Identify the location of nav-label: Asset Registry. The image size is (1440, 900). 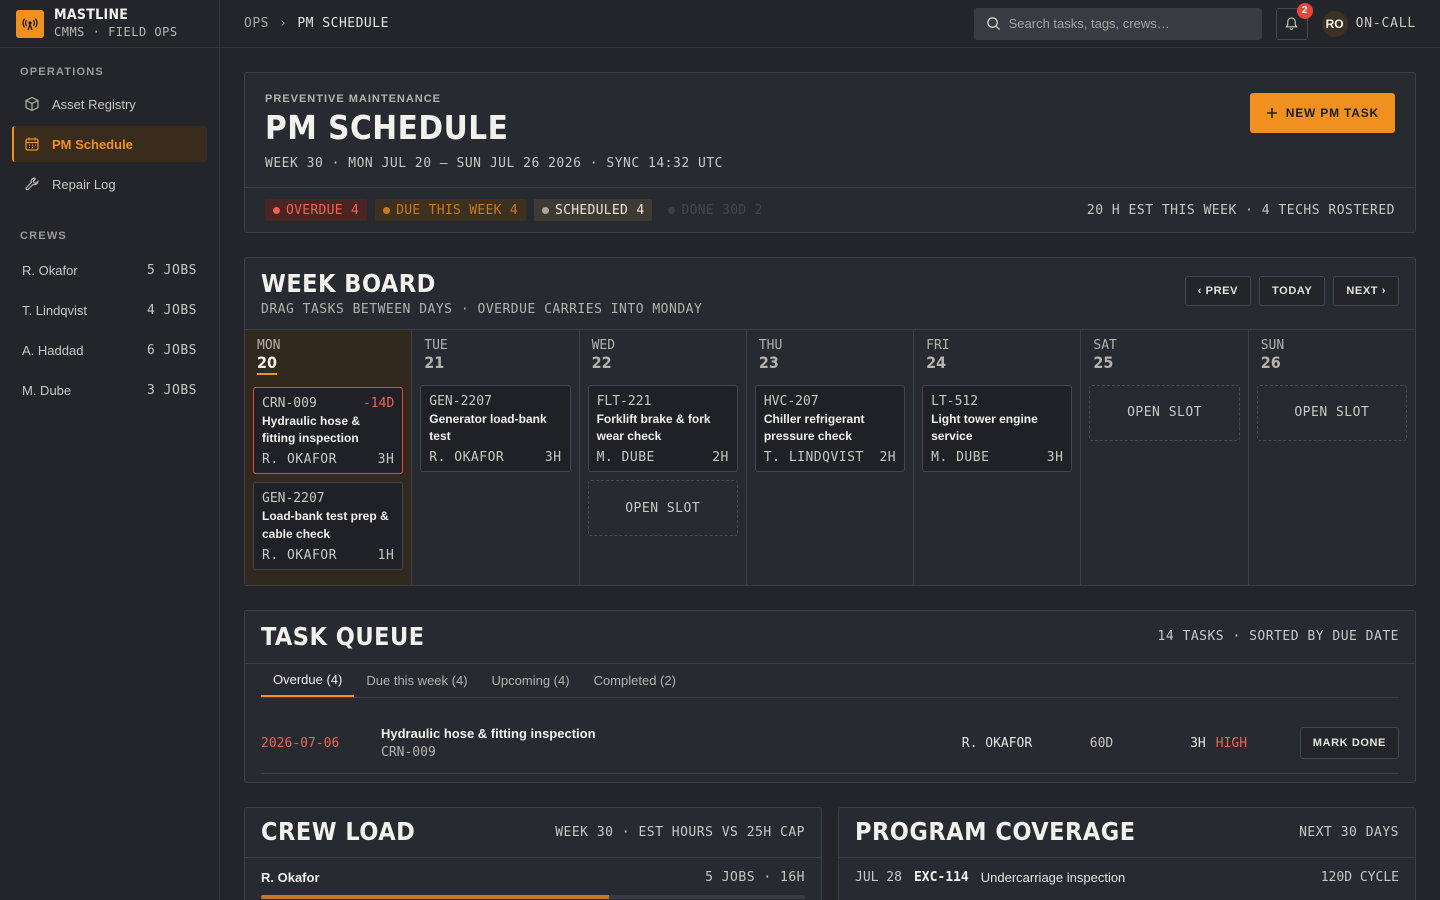
(94, 104).